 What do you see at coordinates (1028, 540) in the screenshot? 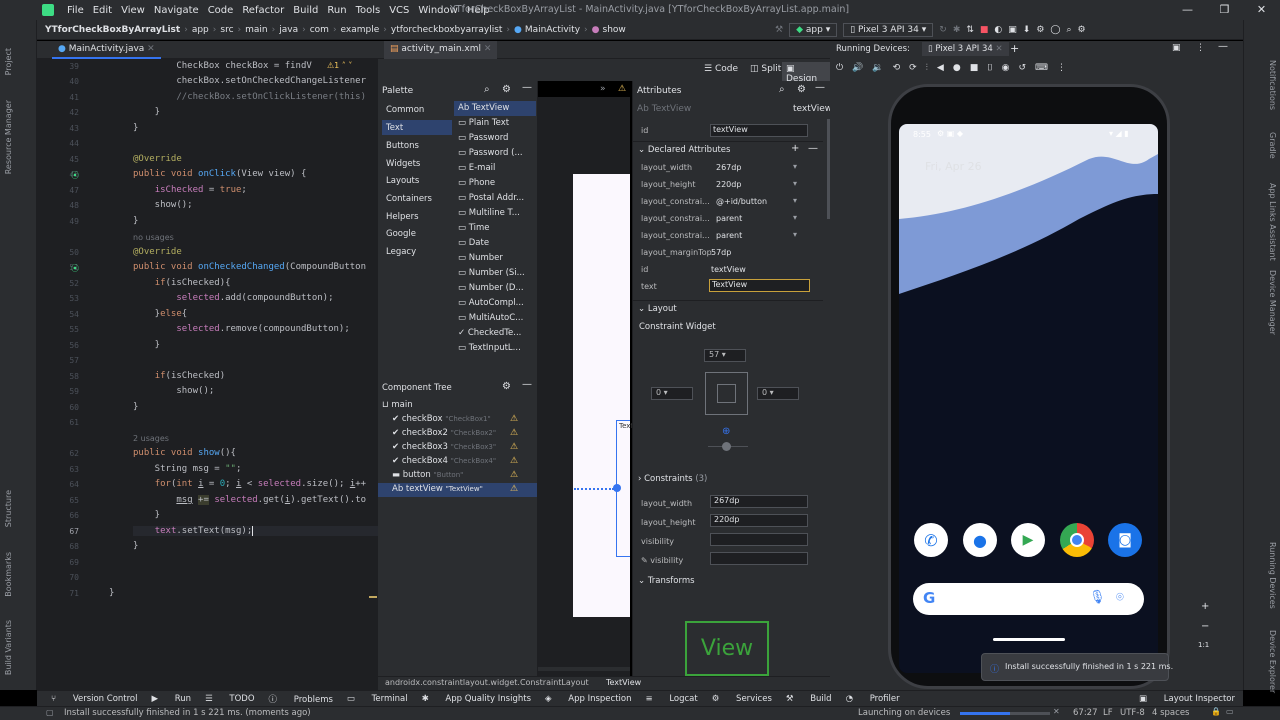
I see `play-store-icon: ▶` at bounding box center [1028, 540].